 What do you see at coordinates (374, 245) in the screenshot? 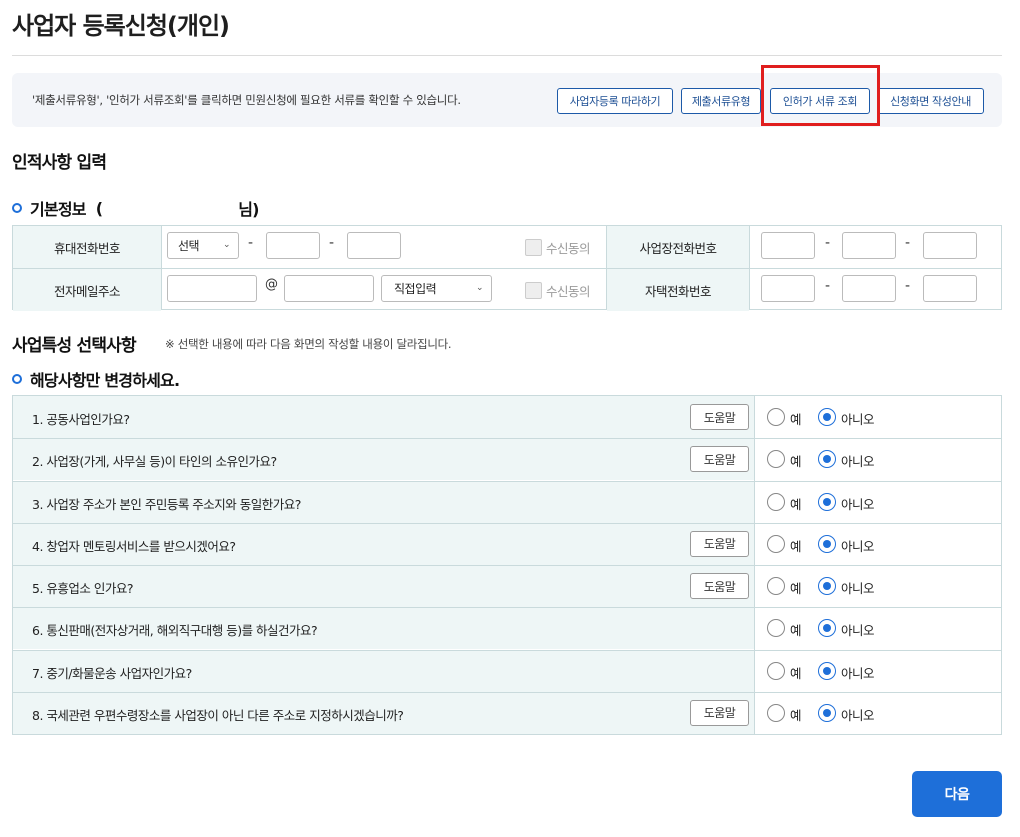
I see `mobile-last-input` at bounding box center [374, 245].